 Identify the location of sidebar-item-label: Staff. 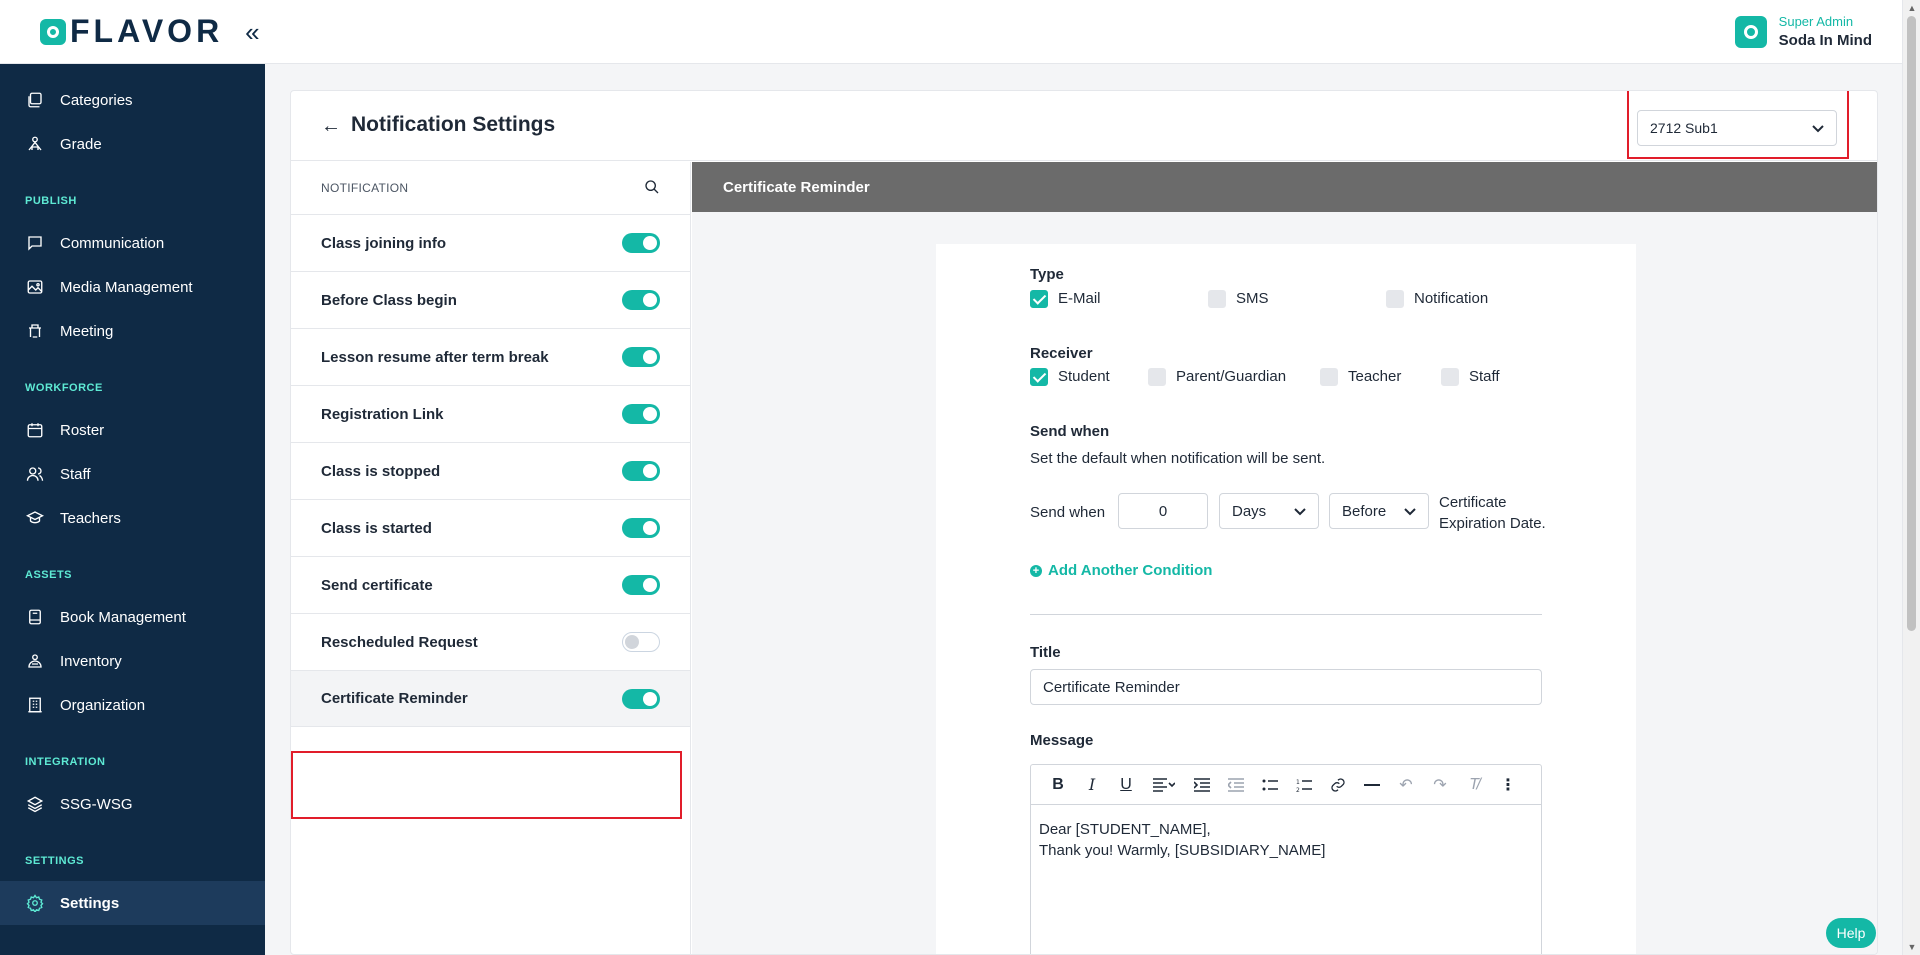
(75, 474).